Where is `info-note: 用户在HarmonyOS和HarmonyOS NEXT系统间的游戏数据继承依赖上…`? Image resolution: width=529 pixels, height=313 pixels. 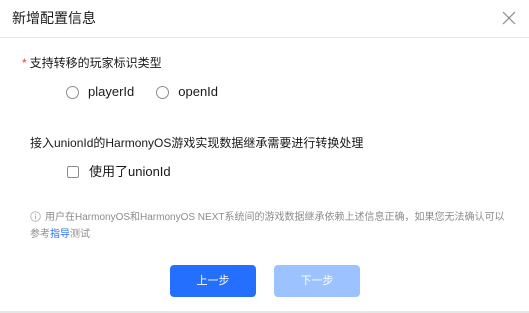 info-note: 用户在HarmonyOS和HarmonyOS NEXT系统间的游戏数据继承依赖上… is located at coordinates (270, 226).